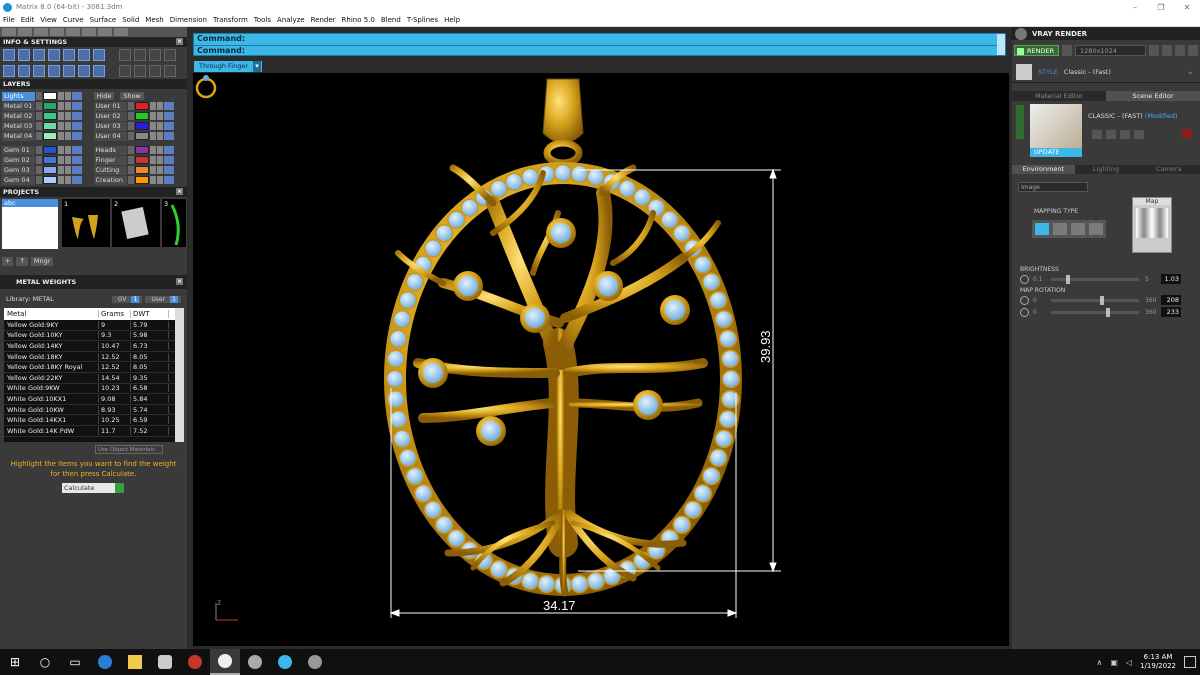  I want to click on table-row: White Gold:9KW 10.23 6.58, so click(94, 389).